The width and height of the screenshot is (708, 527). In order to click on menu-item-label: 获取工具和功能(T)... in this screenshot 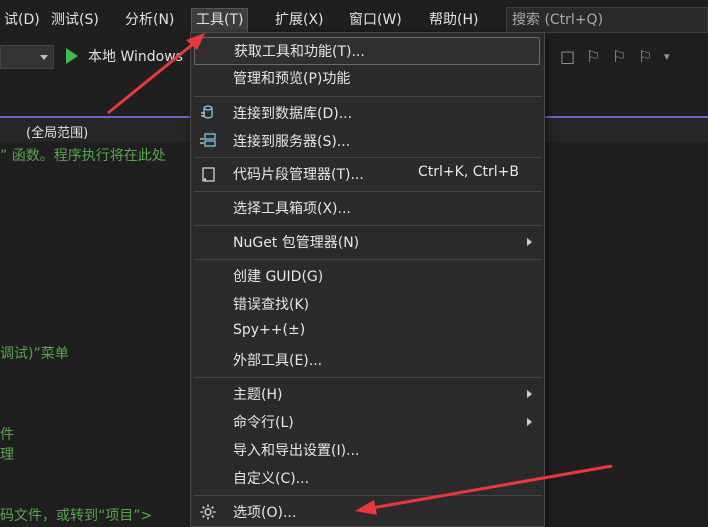, I will do `click(299, 52)`.